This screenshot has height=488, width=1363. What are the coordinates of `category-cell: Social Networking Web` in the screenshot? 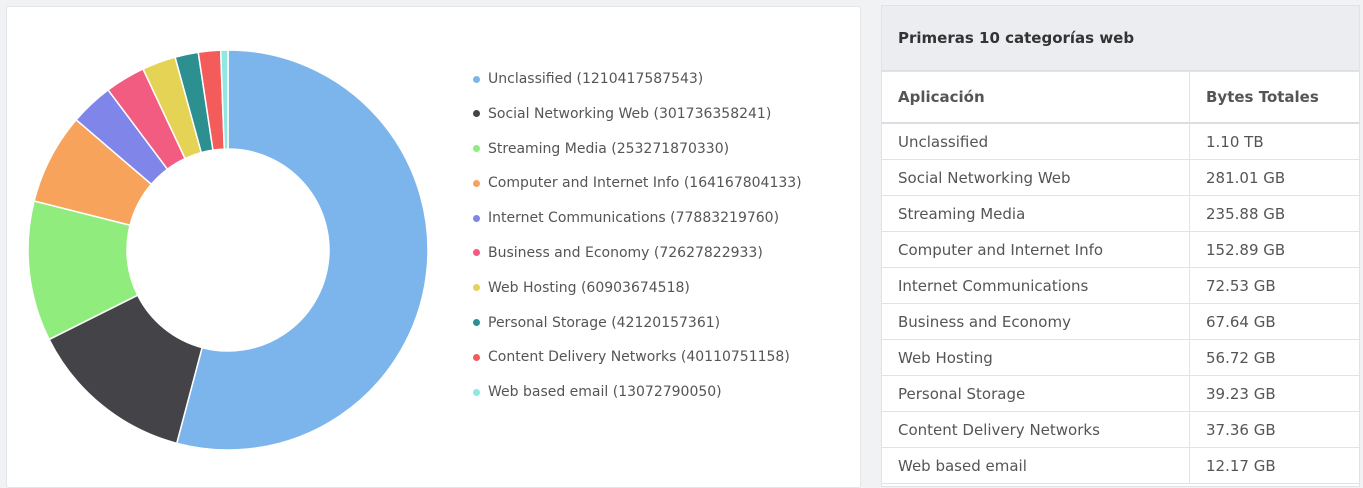 It's located at (1036, 177).